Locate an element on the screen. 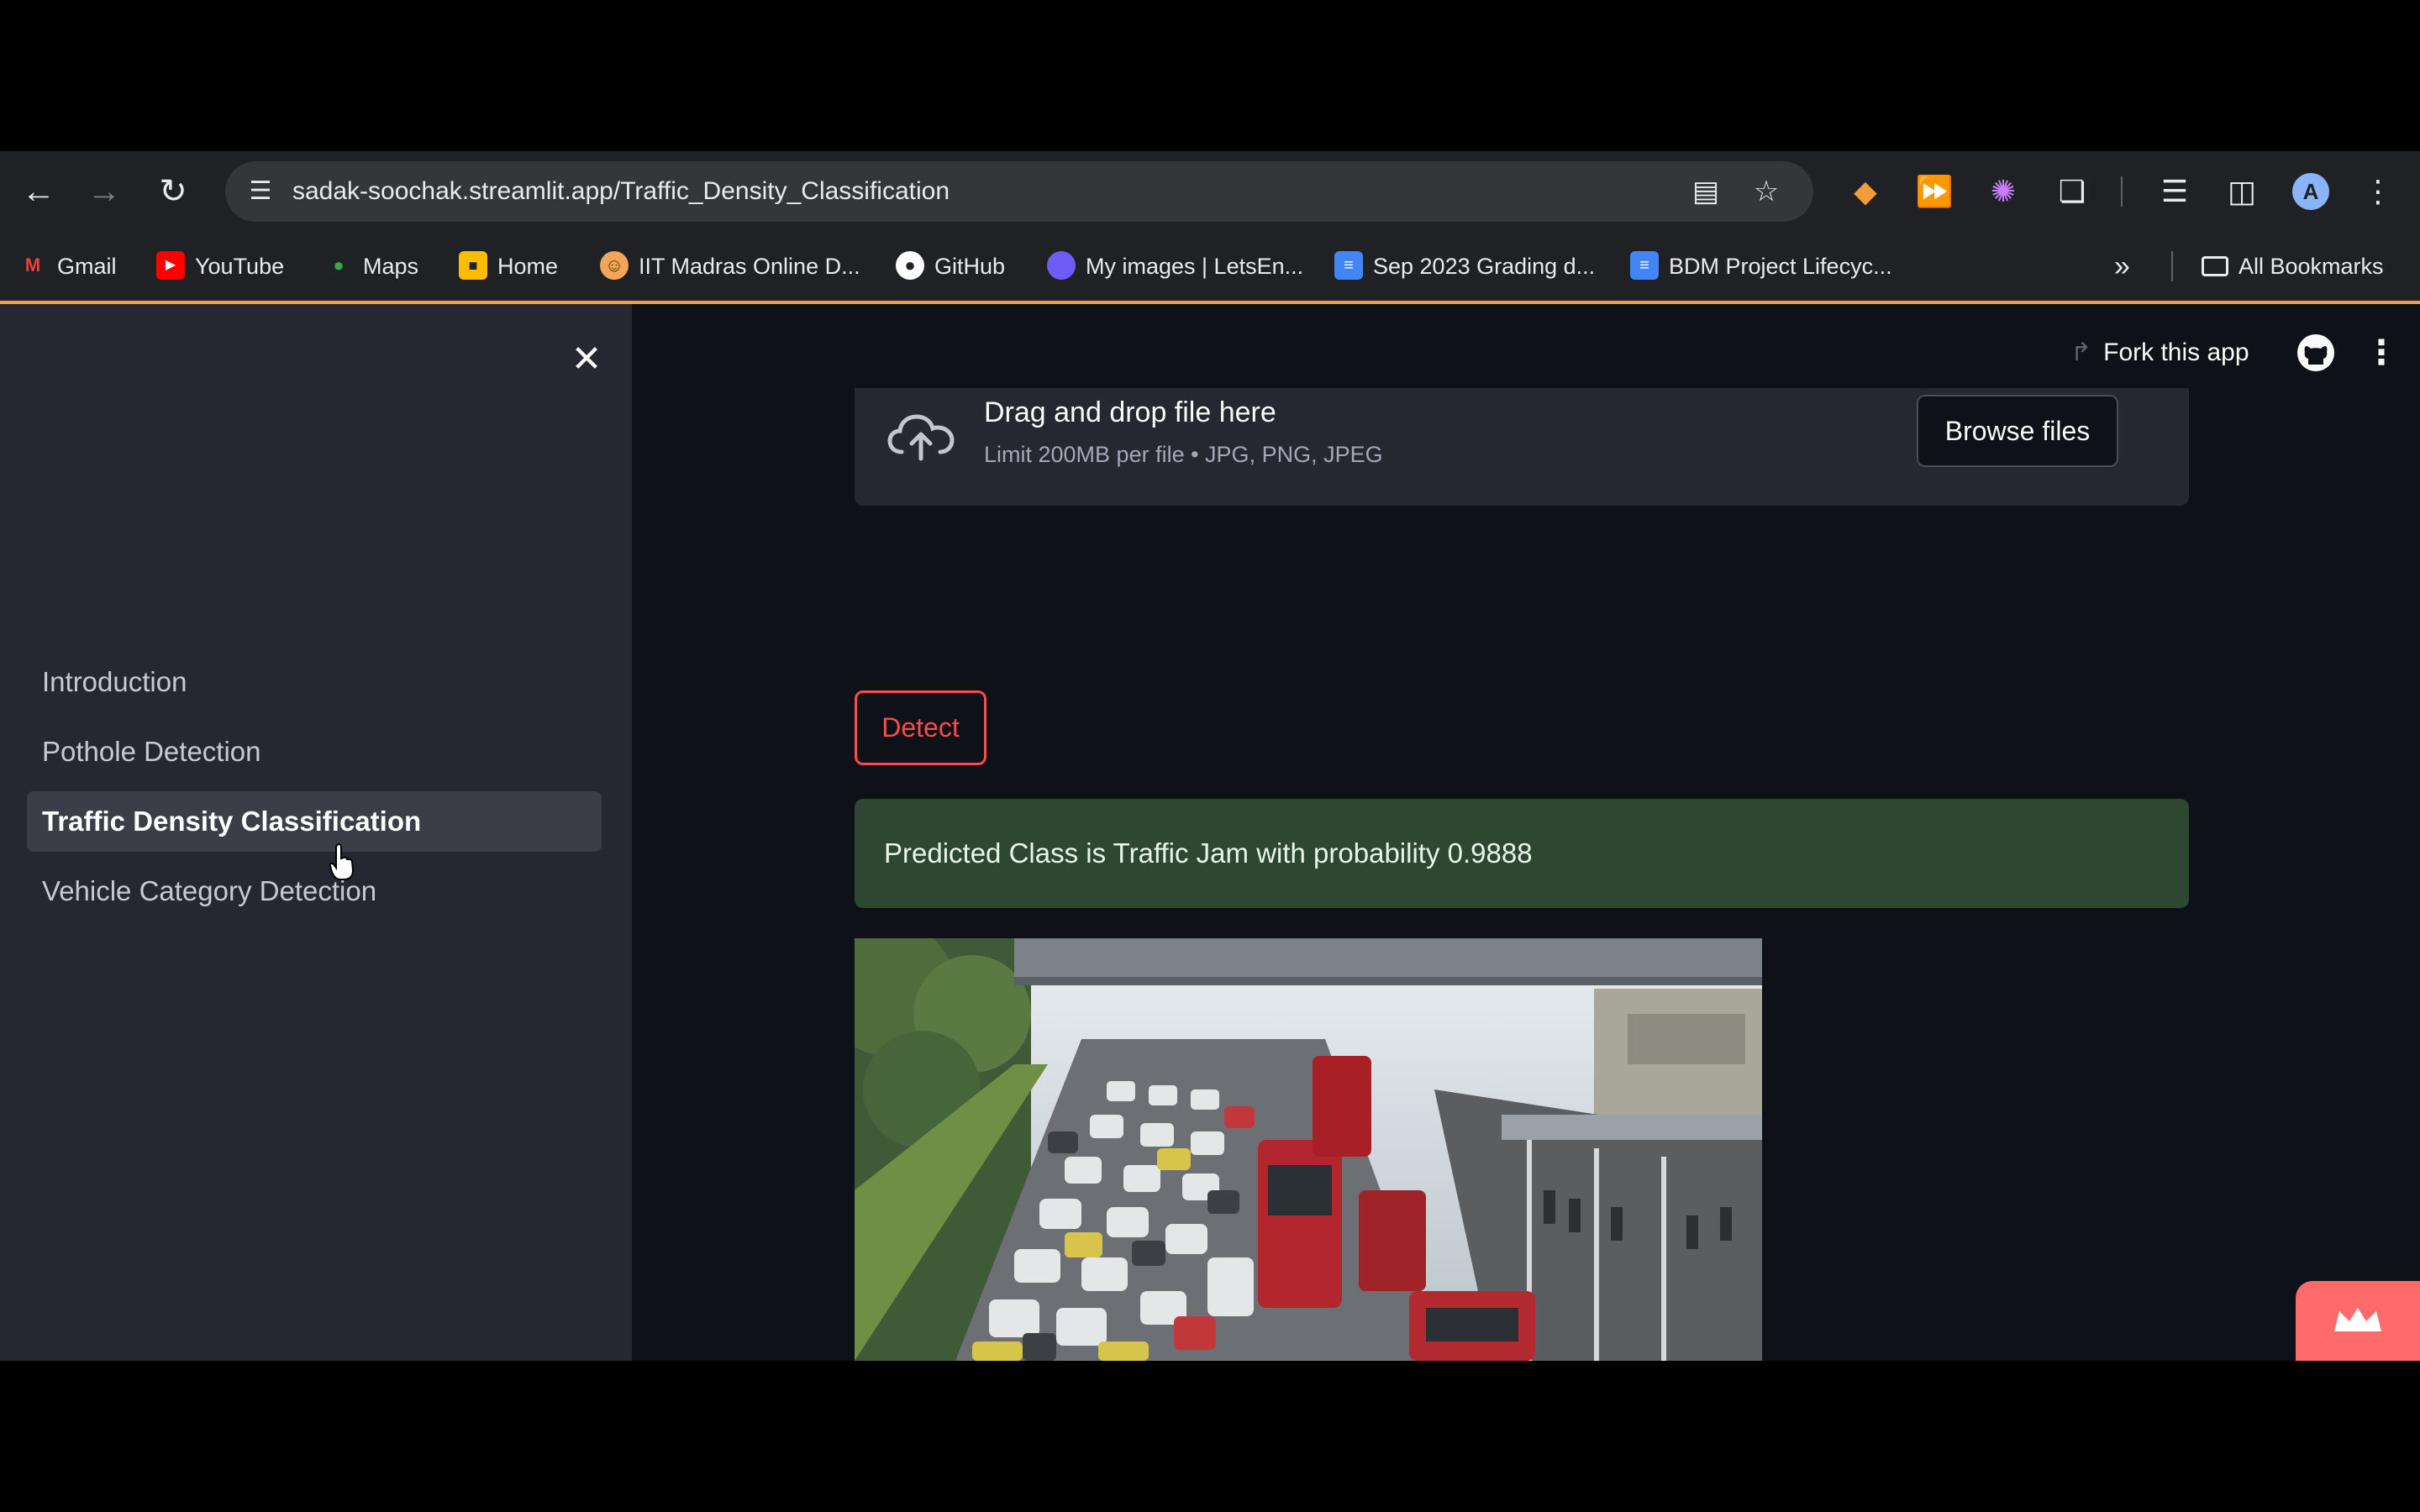 The height and width of the screenshot is (1512, 2420). color-picker-extension-icon: ✺ is located at coordinates (2003, 191).